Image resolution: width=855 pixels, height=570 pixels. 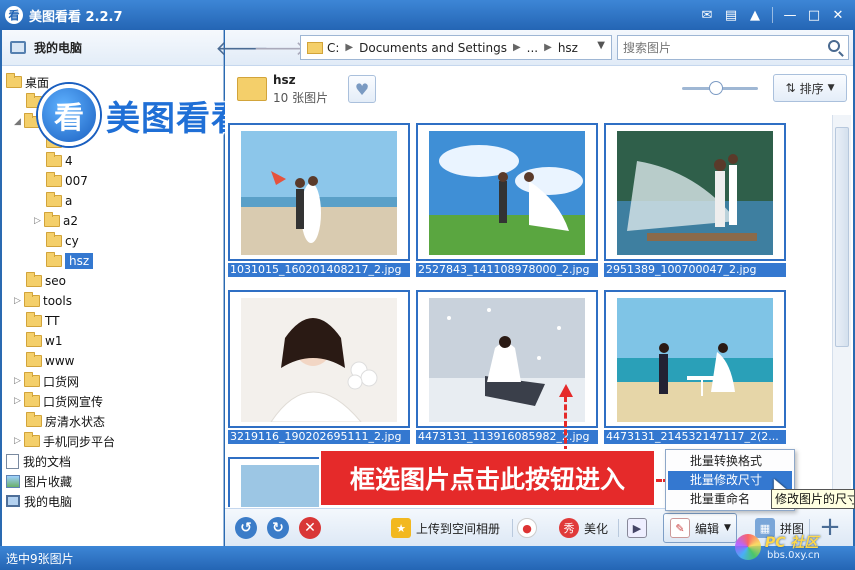 I want to click on tree-item-007: 007, so click(x=67, y=181).